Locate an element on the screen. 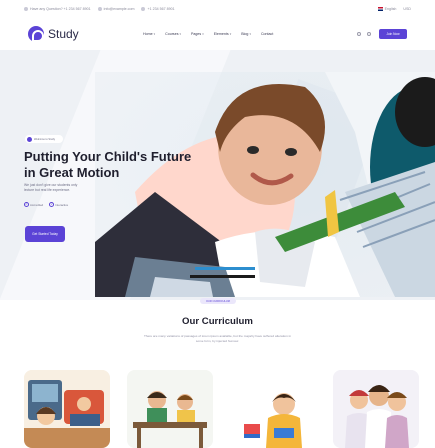  menu-item-pages: Pages ▾ is located at coordinates (197, 34).